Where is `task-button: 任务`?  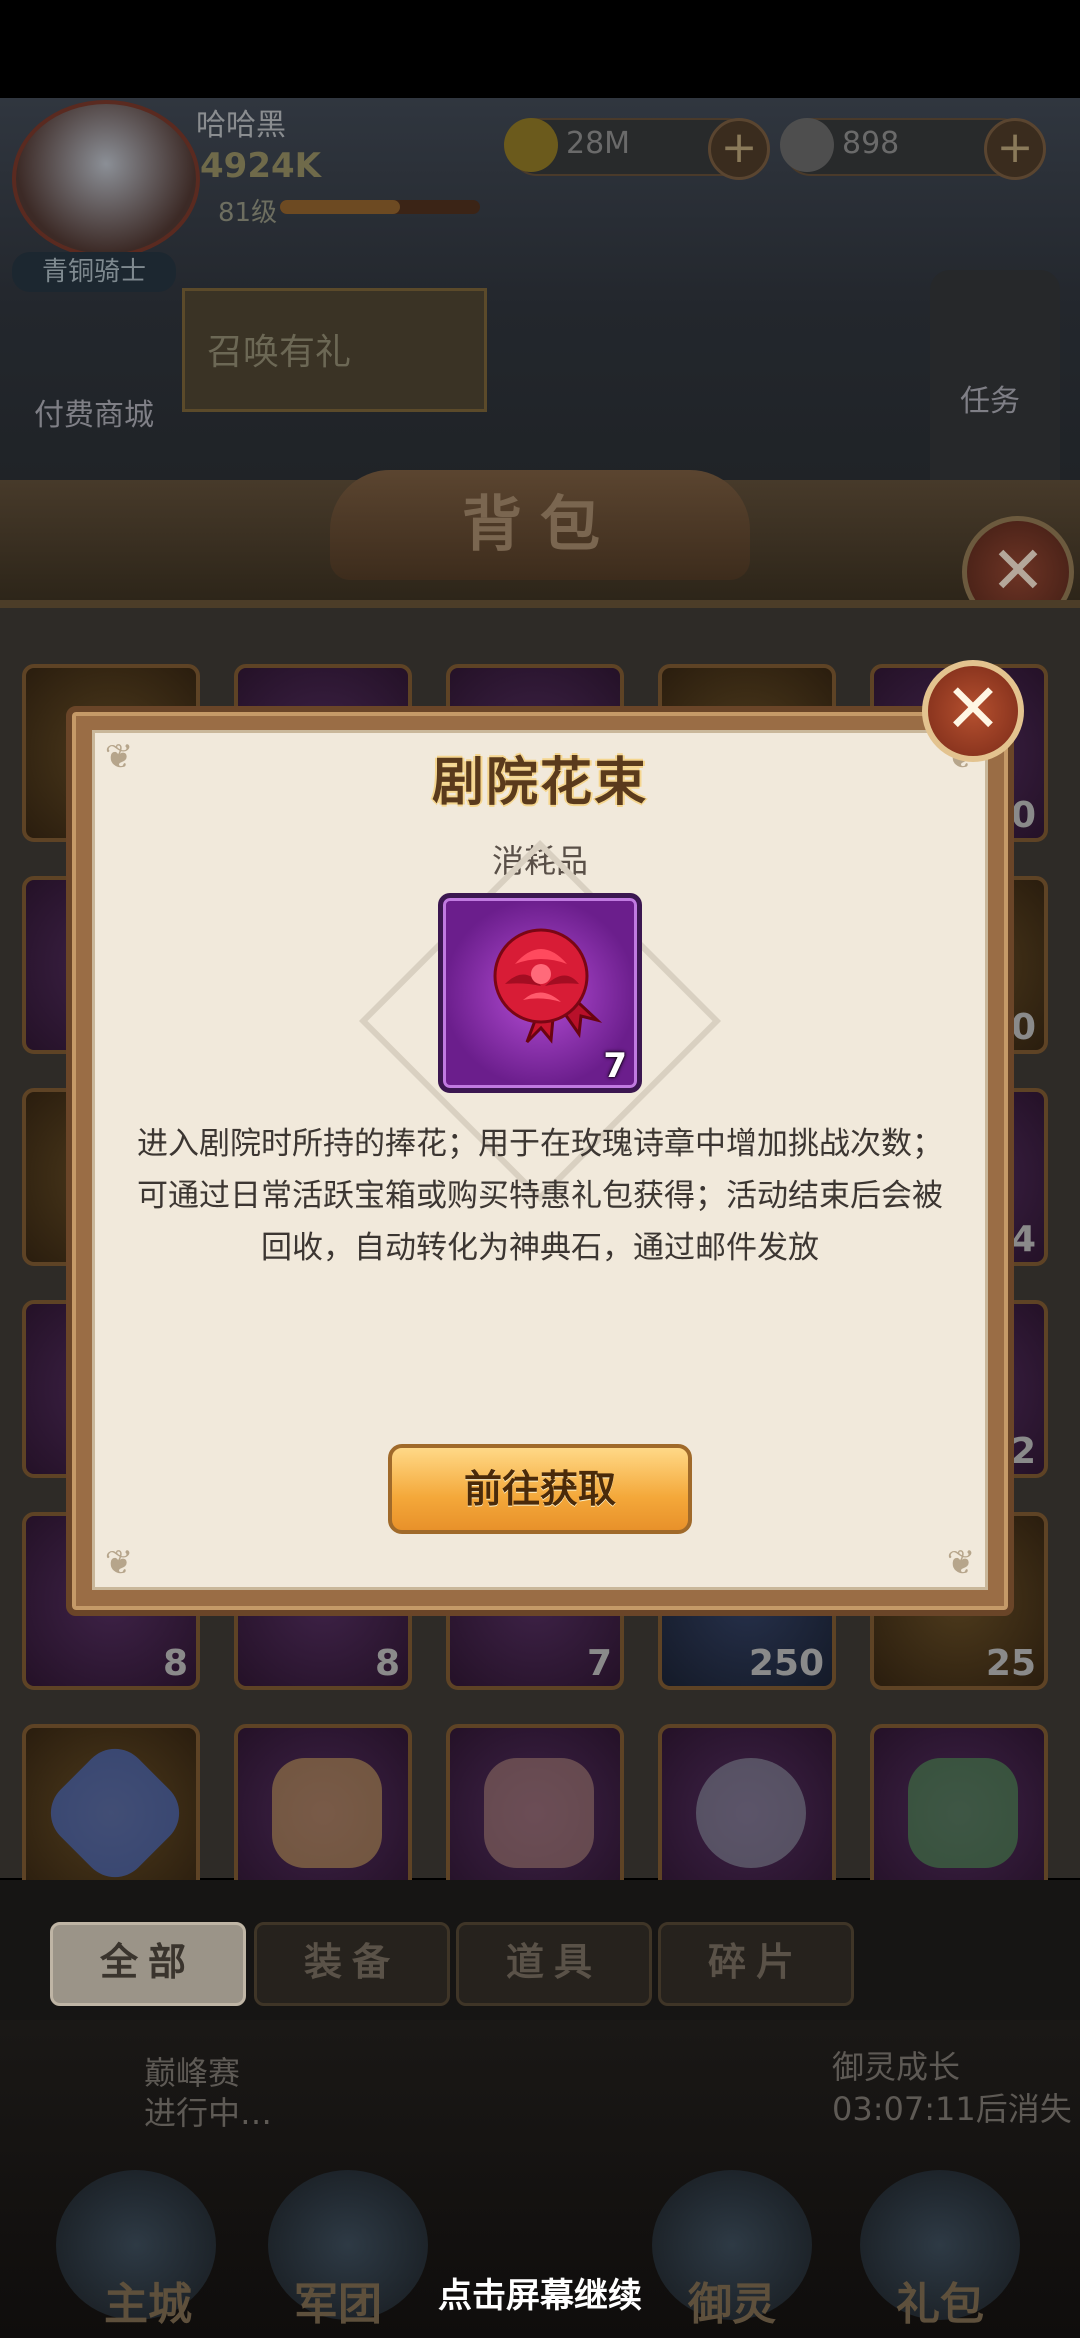
task-button: 任务 is located at coordinates (990, 398).